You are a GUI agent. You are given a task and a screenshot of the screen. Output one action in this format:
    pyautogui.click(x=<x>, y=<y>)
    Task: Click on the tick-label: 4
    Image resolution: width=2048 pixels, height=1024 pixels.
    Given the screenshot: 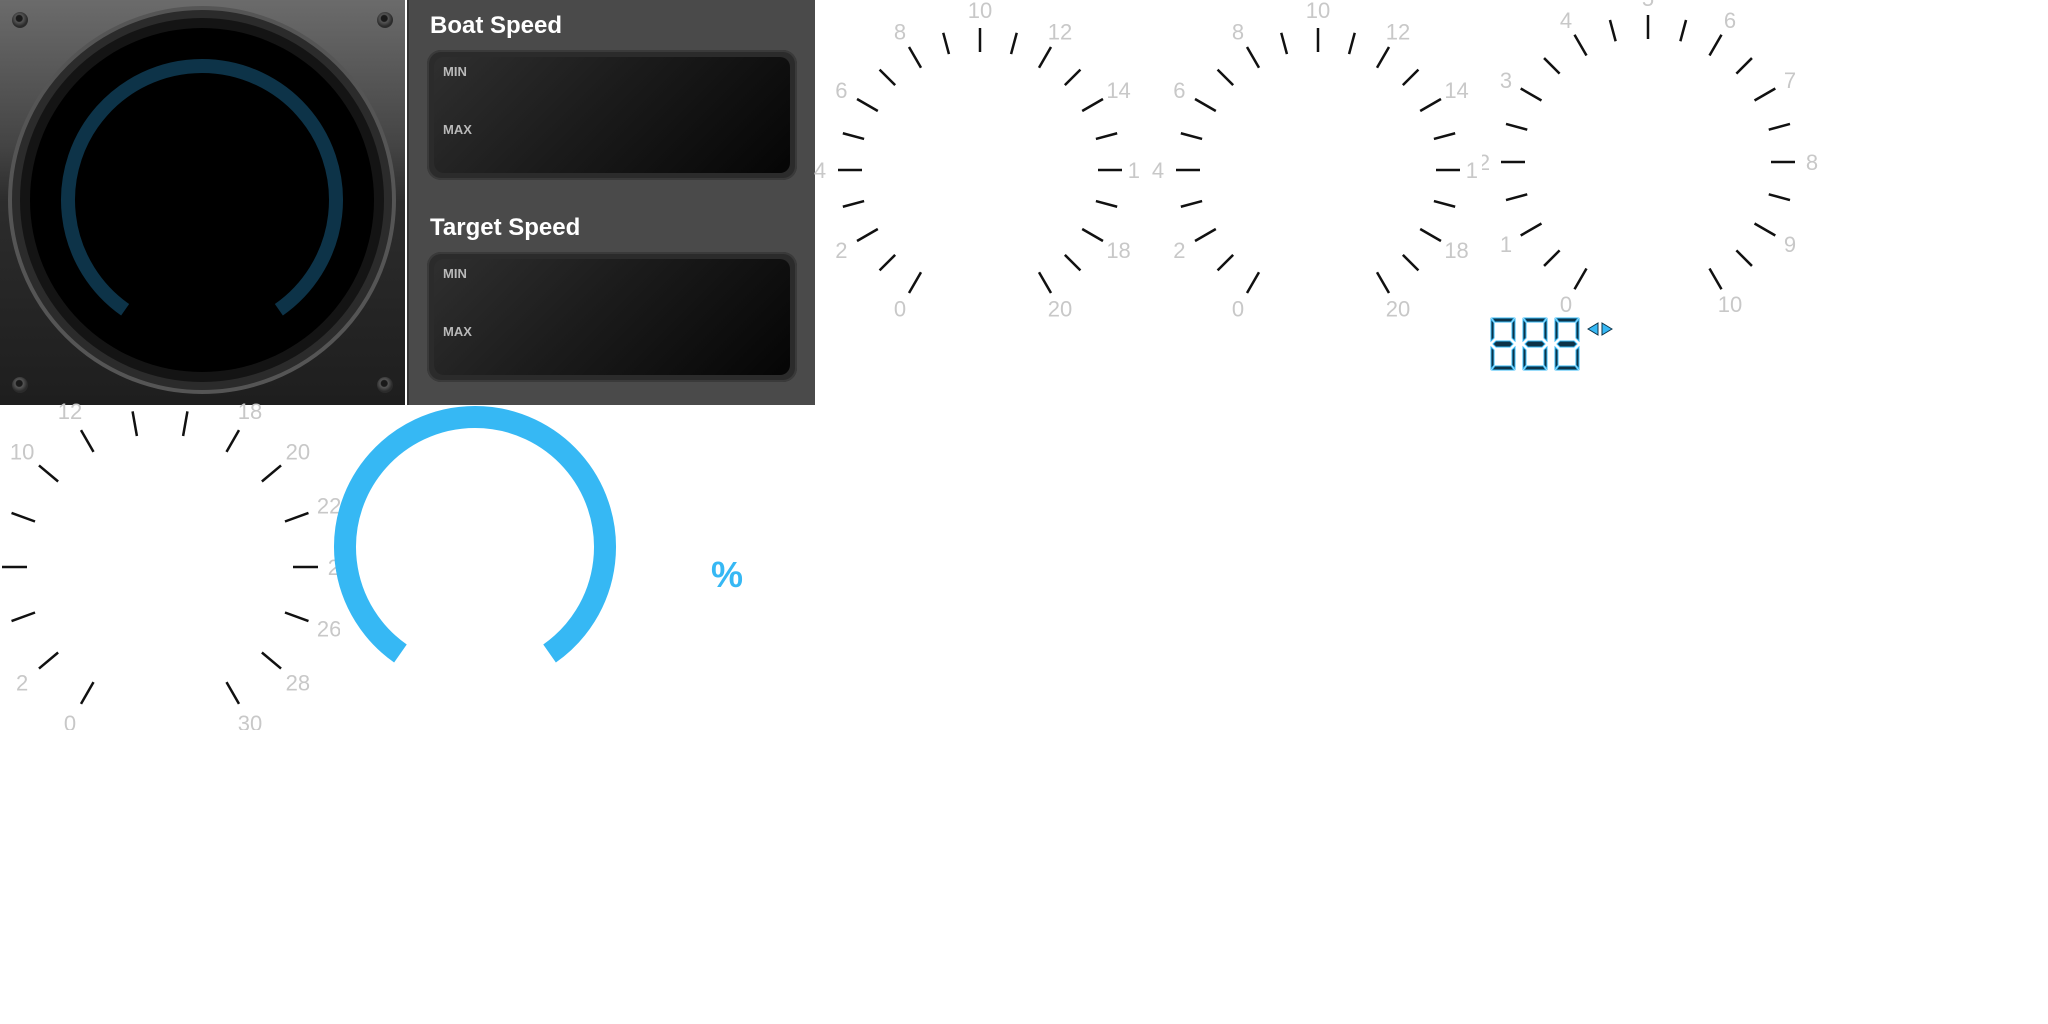 What is the action you would take?
    pyautogui.click(x=1158, y=170)
    